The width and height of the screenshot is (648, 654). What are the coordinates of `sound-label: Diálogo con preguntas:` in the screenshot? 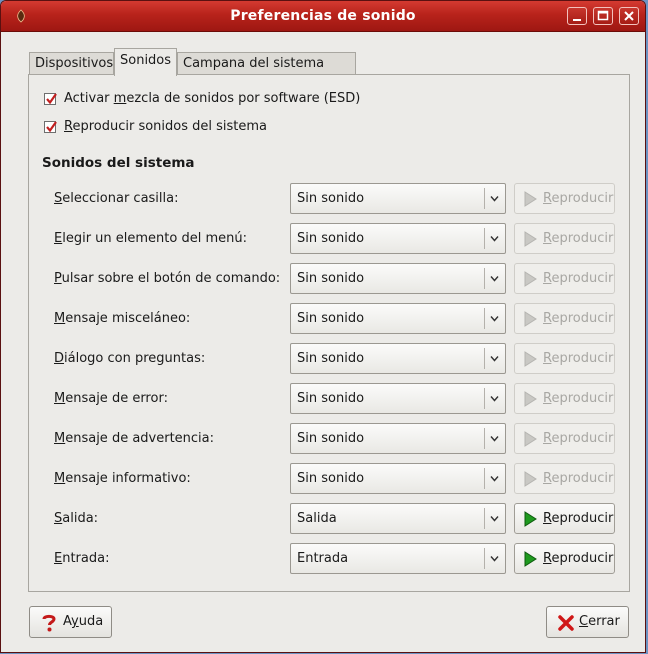 It's located at (130, 358).